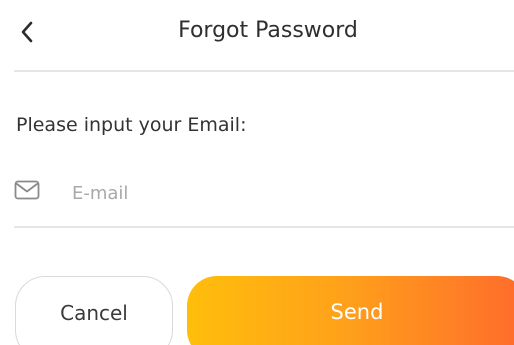  I want to click on email-field-row, so click(264, 196).